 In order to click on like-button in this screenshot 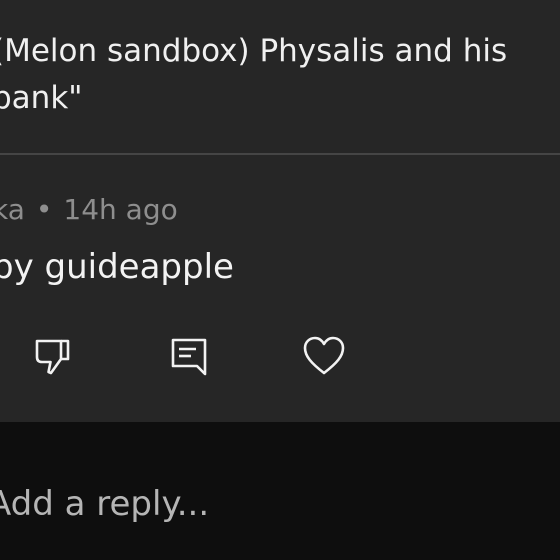, I will do `click(324, 356)`.